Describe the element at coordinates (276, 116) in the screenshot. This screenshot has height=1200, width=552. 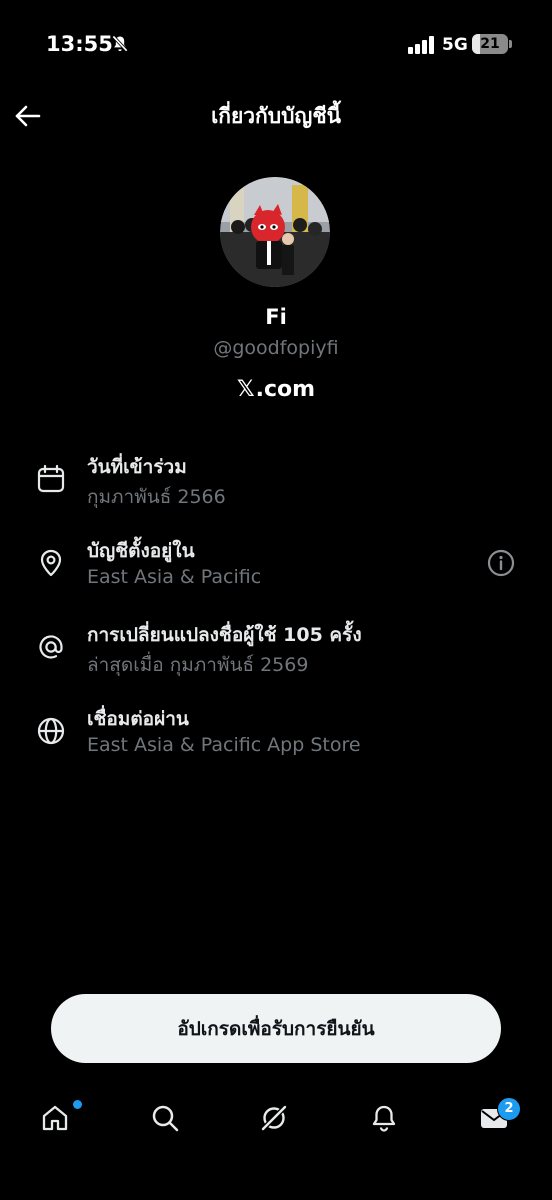
I see `page-title: เกี่ยวกับบัญชีนี้` at that location.